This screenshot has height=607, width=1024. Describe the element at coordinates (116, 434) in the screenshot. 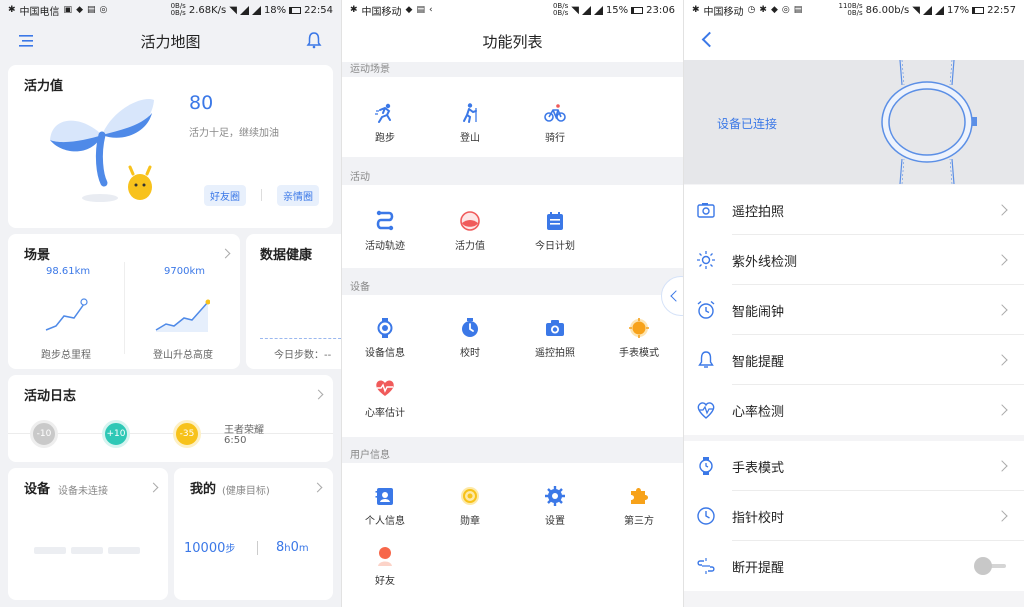

I see `log-point-positive: +10` at that location.